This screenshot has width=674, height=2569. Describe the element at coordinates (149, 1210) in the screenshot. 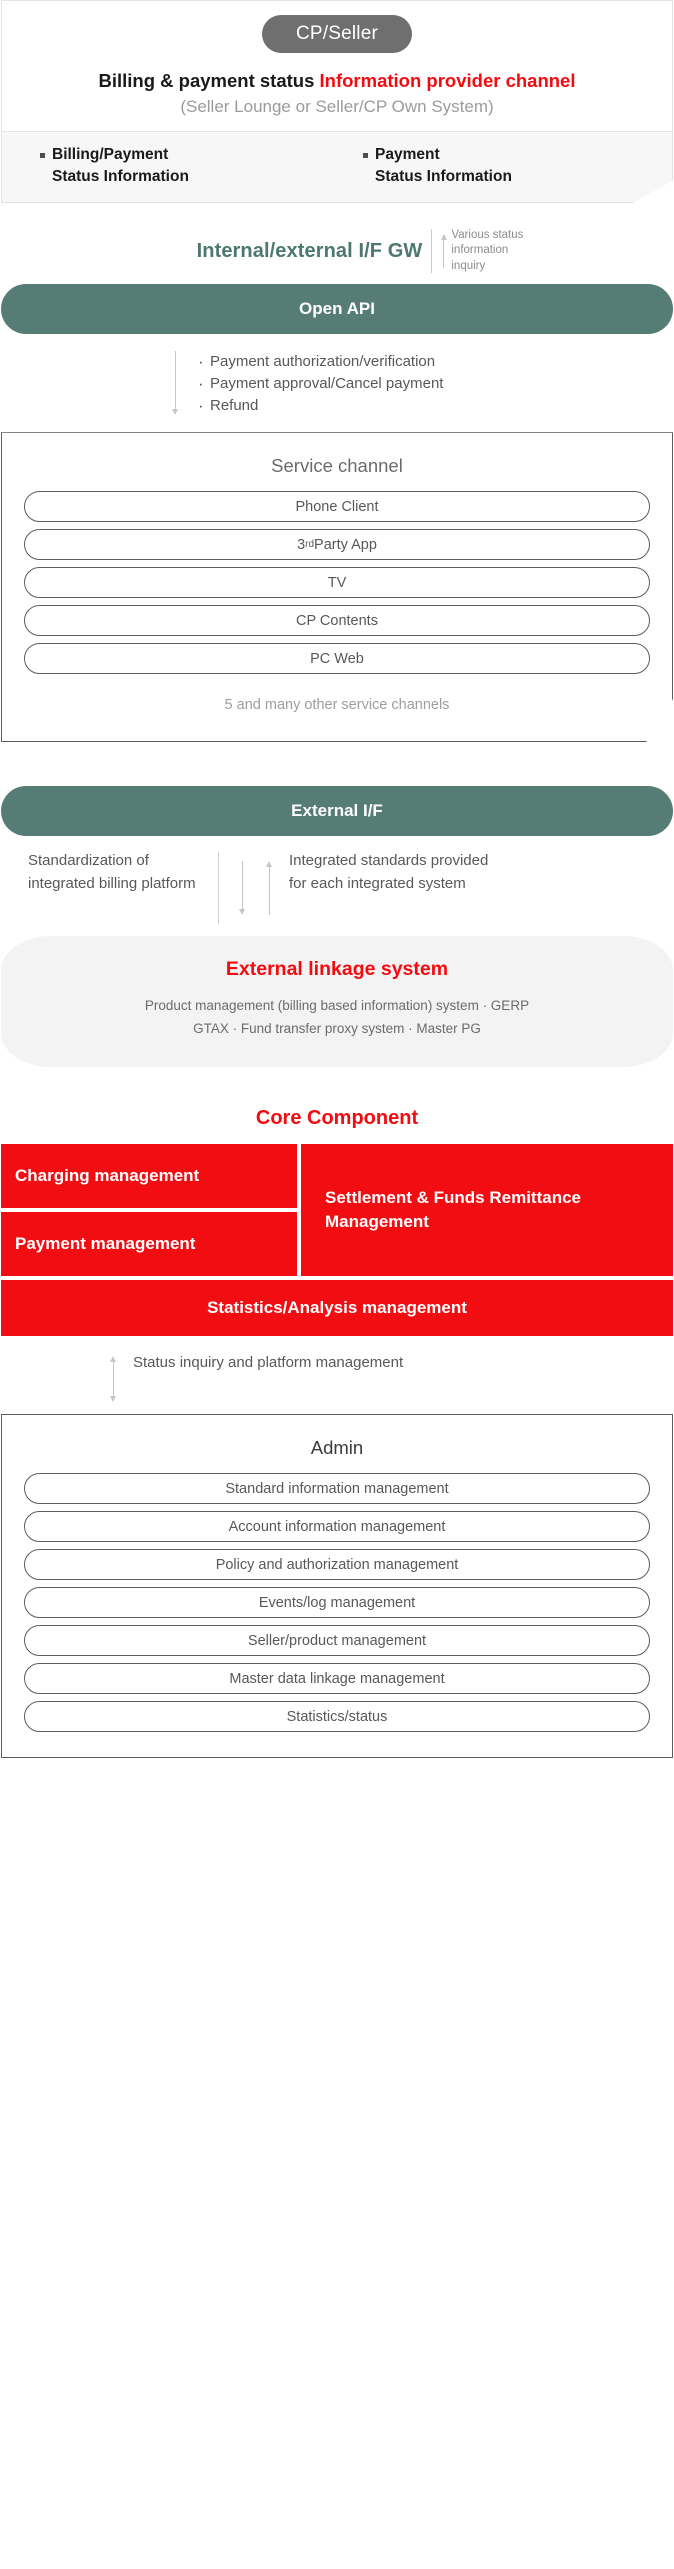

I see `core-component-left-column: Charging management Payment management` at that location.